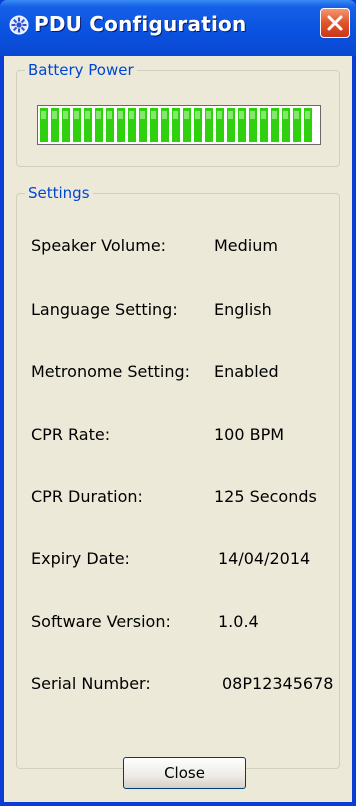 The width and height of the screenshot is (356, 806). I want to click on setting-value: 125 Seconds, so click(265, 496).